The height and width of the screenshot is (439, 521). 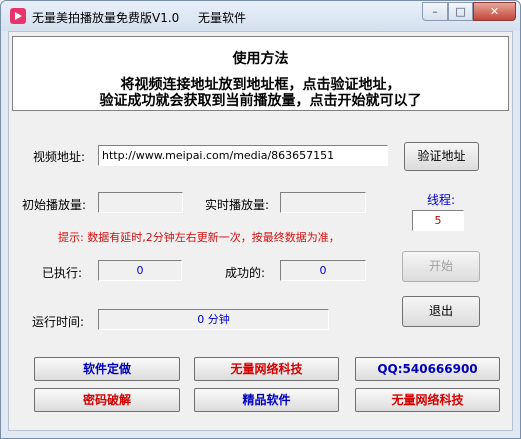 What do you see at coordinates (441, 266) in the screenshot?
I see `start-button: 开始` at bounding box center [441, 266].